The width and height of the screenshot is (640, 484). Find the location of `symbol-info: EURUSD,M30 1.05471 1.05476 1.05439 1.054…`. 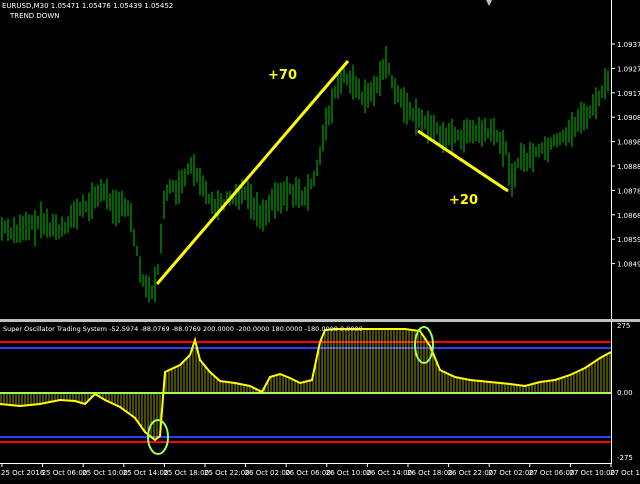

symbol-info: EURUSD,M30 1.05471 1.05476 1.05439 1.054… is located at coordinates (88, 6).